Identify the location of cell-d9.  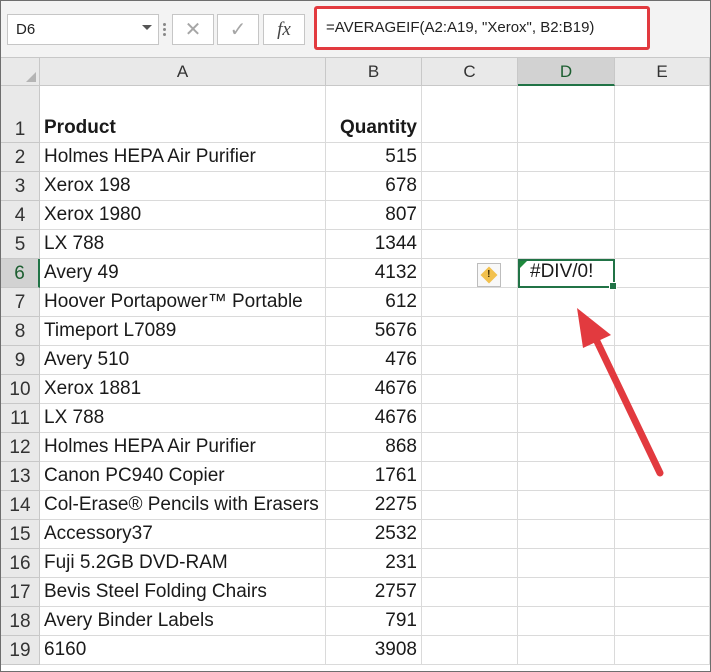
(566, 360).